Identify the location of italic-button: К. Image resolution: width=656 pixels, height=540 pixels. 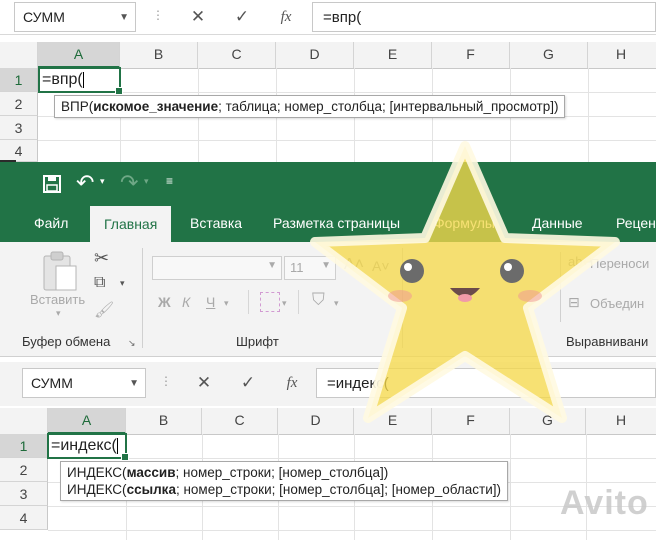
(186, 302).